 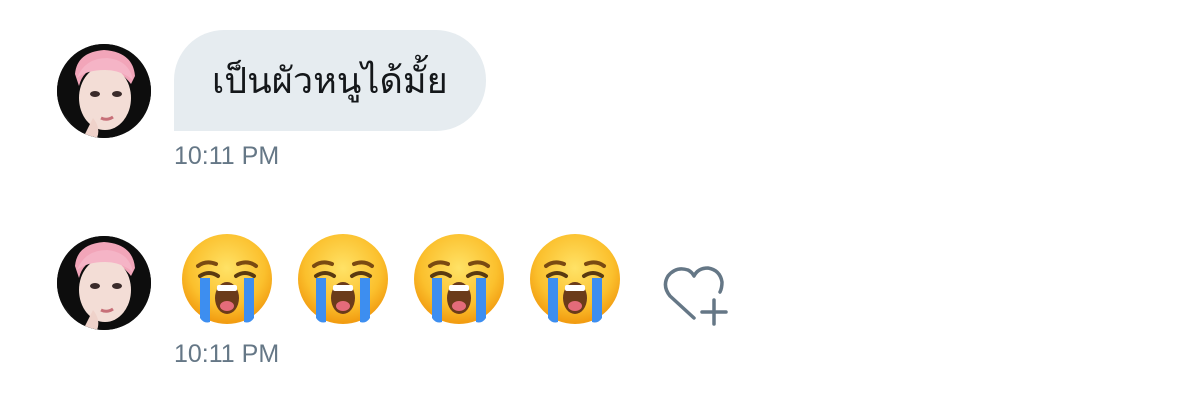 What do you see at coordinates (697, 296) in the screenshot?
I see `heart-plus-icon` at bounding box center [697, 296].